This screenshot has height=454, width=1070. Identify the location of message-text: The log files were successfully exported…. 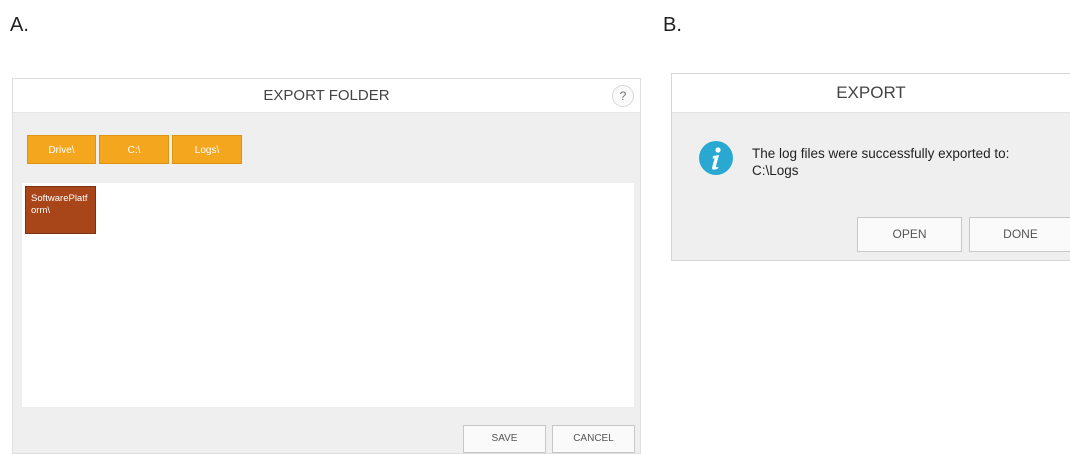
(907, 162).